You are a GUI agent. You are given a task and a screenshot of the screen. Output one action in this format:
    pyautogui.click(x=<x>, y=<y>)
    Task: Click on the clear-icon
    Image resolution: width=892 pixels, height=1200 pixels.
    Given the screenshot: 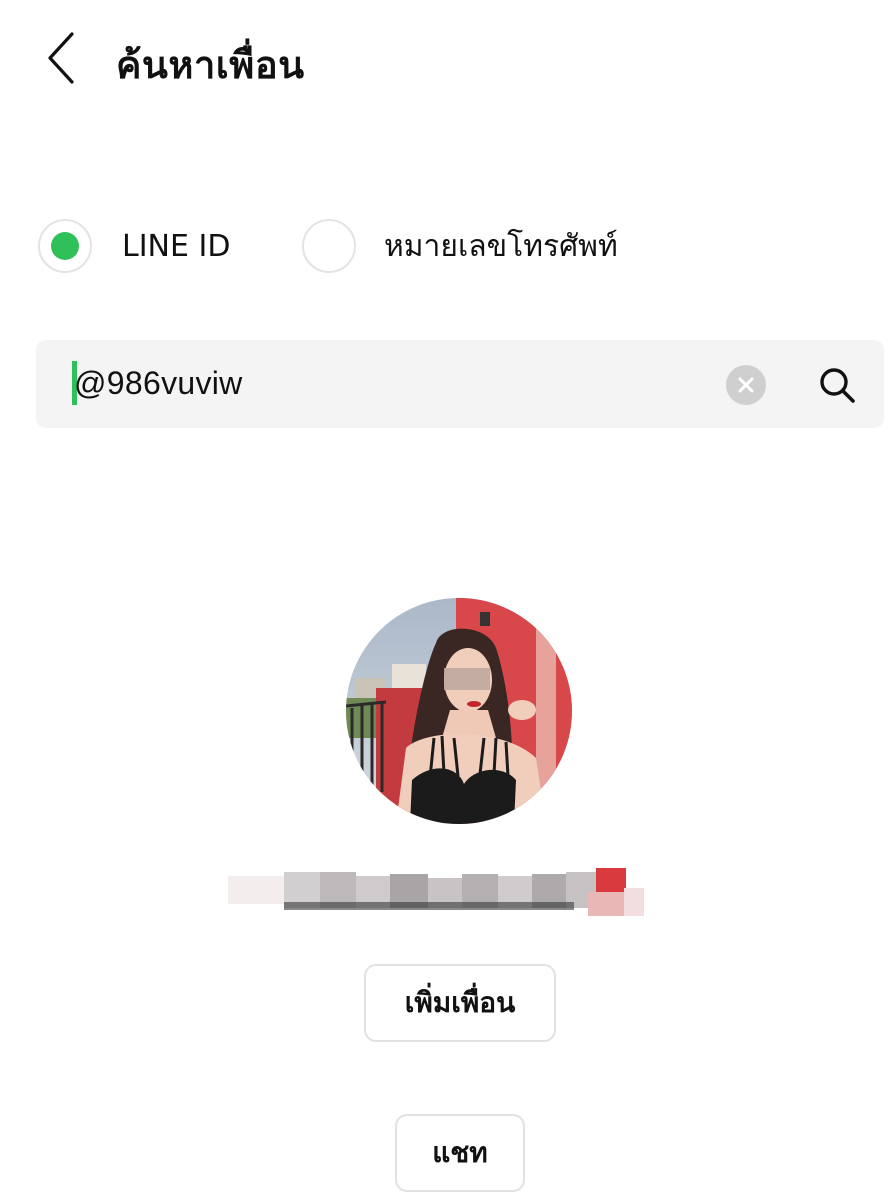 What is the action you would take?
    pyautogui.click(x=746, y=385)
    